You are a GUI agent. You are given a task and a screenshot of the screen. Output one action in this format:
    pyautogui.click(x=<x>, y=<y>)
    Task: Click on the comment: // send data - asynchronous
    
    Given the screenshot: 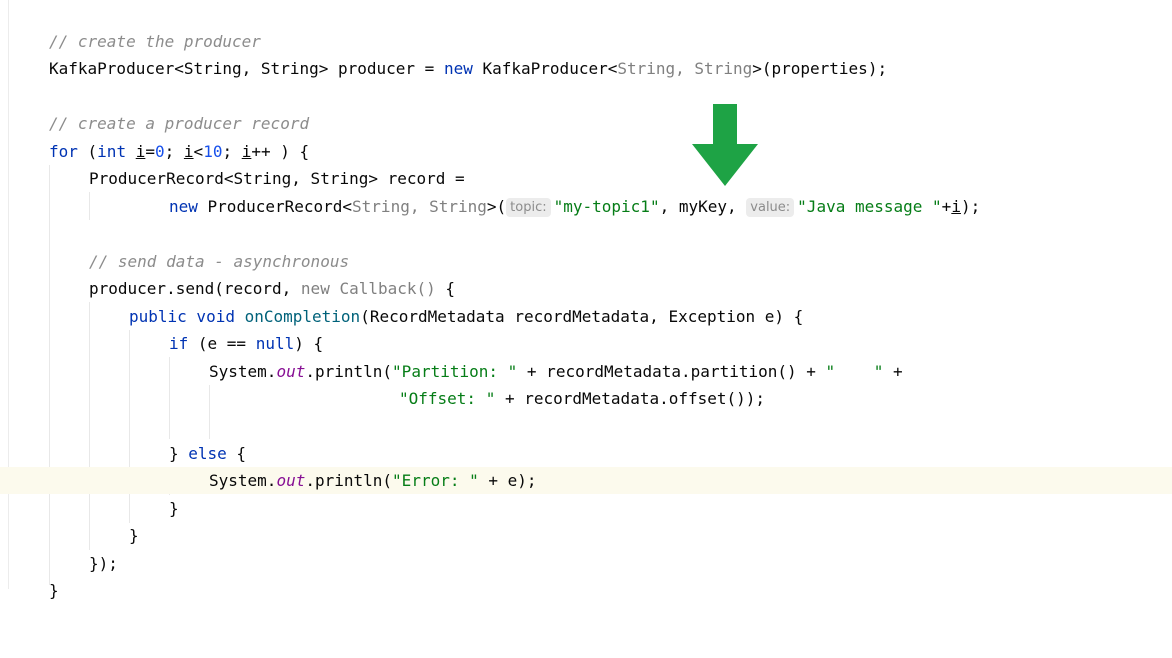 What is the action you would take?
    pyautogui.click(x=219, y=261)
    